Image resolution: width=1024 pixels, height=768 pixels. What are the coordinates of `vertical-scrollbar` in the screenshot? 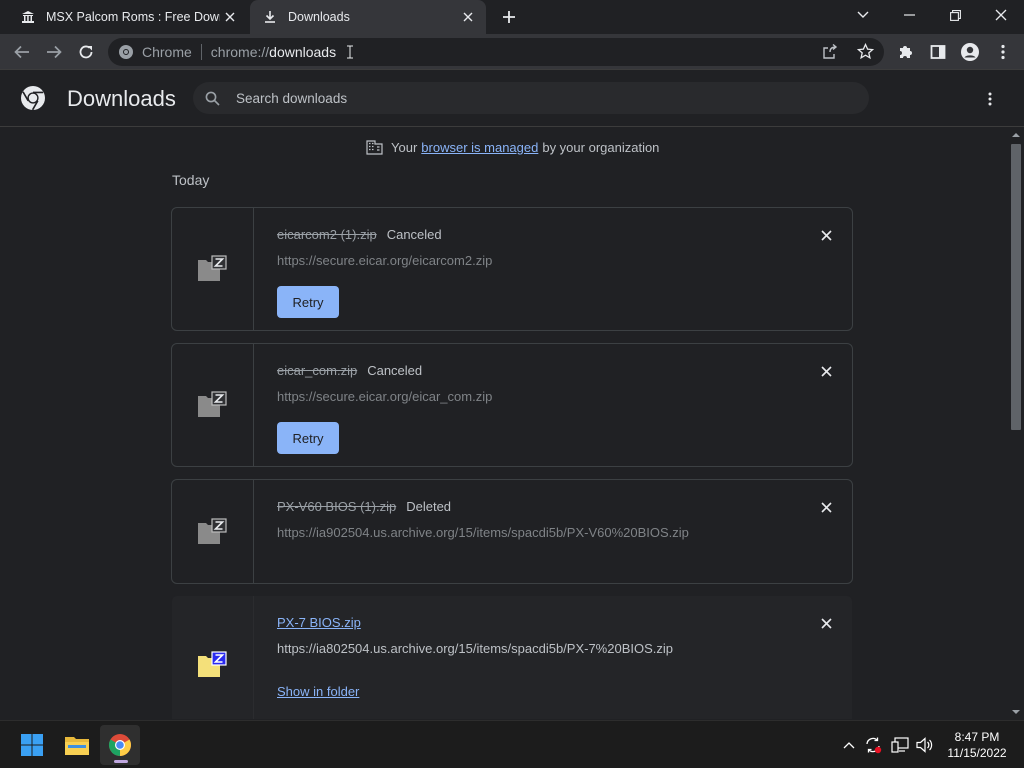 It's located at (1016, 423).